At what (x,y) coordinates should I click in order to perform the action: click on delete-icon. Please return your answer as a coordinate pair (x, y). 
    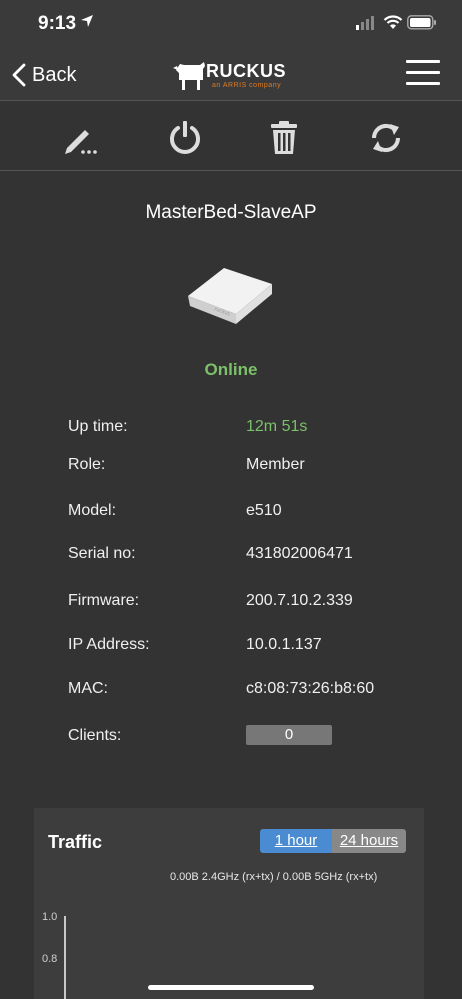
    Looking at the image, I should click on (284, 138).